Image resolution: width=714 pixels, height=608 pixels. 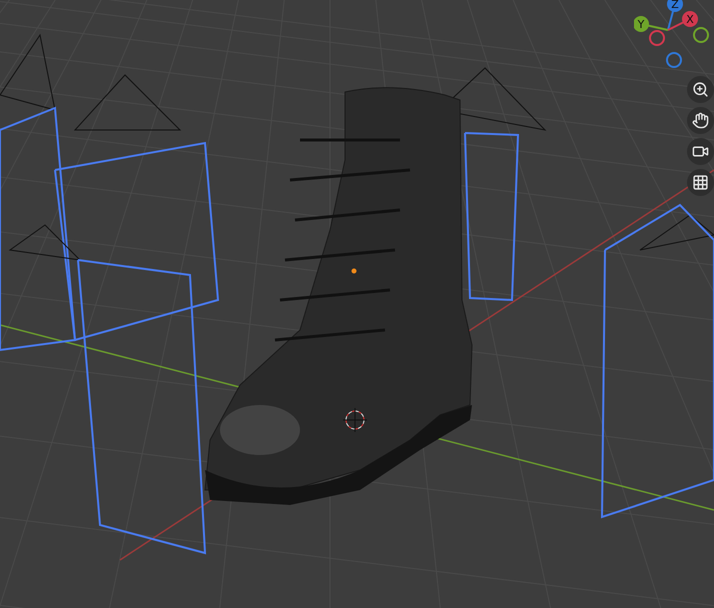 I want to click on zoom-icon, so click(x=700, y=89).